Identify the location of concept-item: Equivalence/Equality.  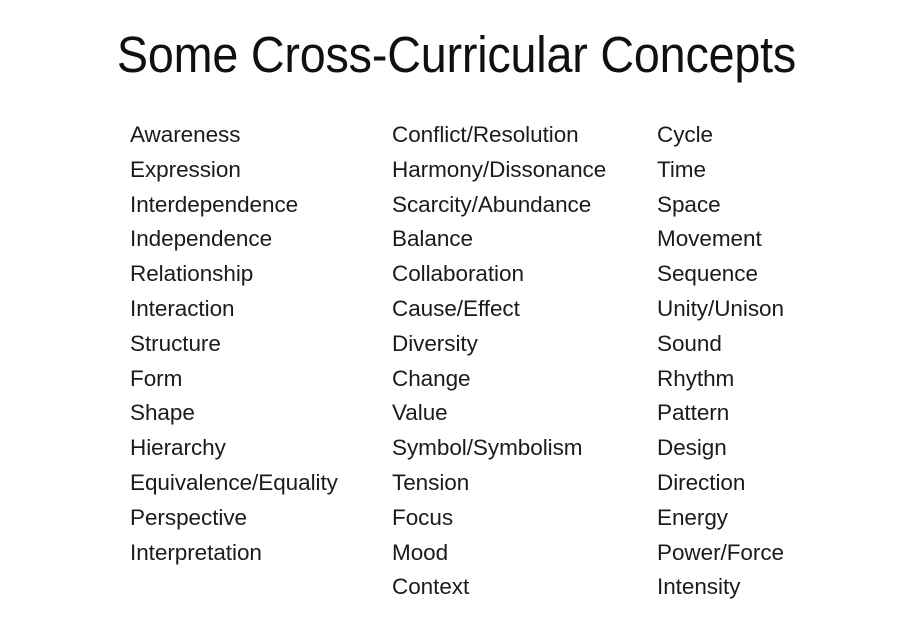
(234, 482).